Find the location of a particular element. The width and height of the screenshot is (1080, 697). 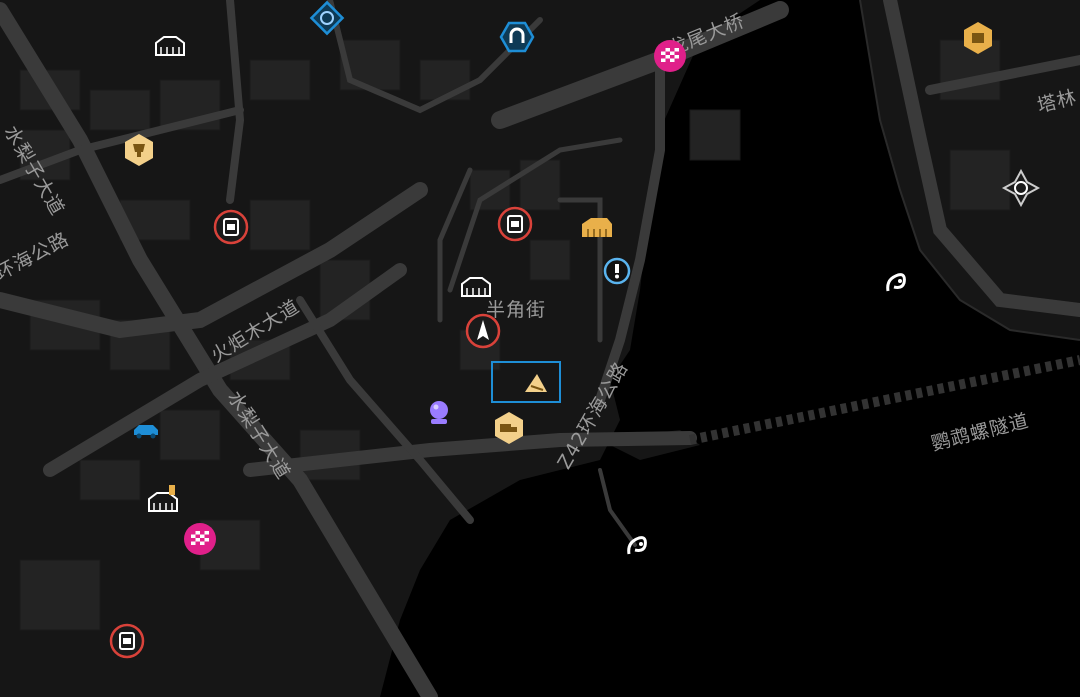

trophy-icon is located at coordinates (139, 150).